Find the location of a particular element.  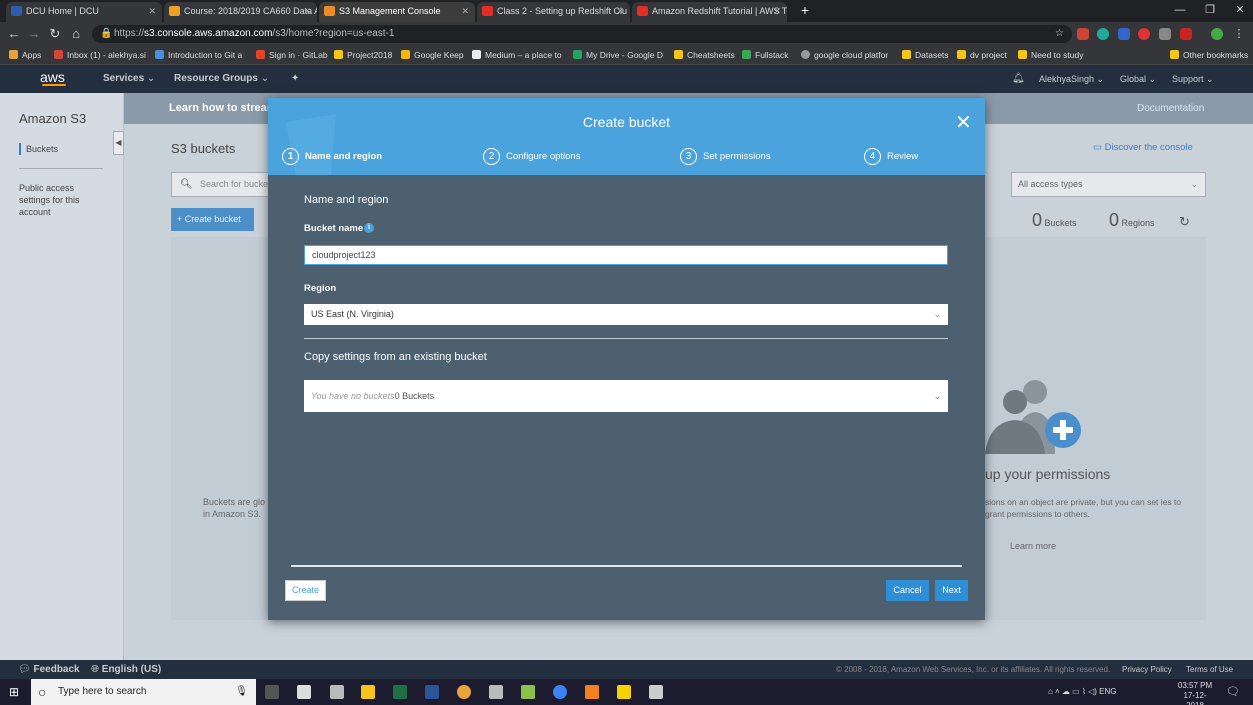

bookmark-apps: Apps is located at coordinates (25, 55).